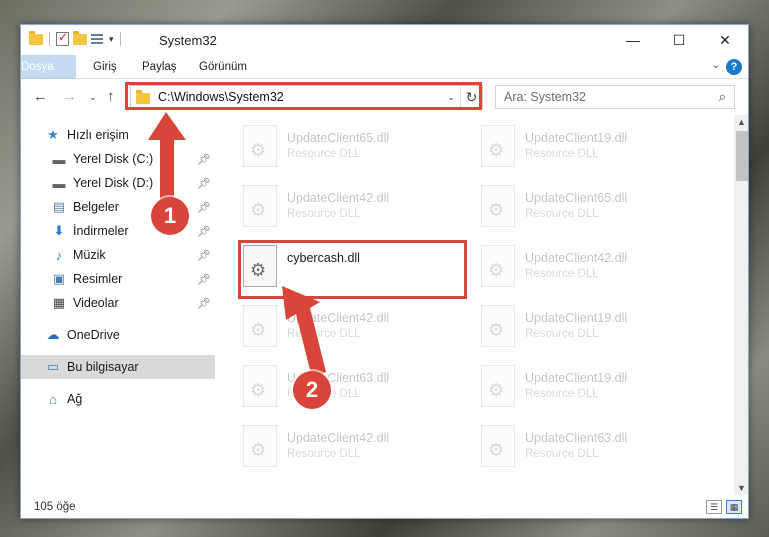 This screenshot has height=537, width=769. Describe the element at coordinates (596, 97) in the screenshot. I see `search-input` at that location.